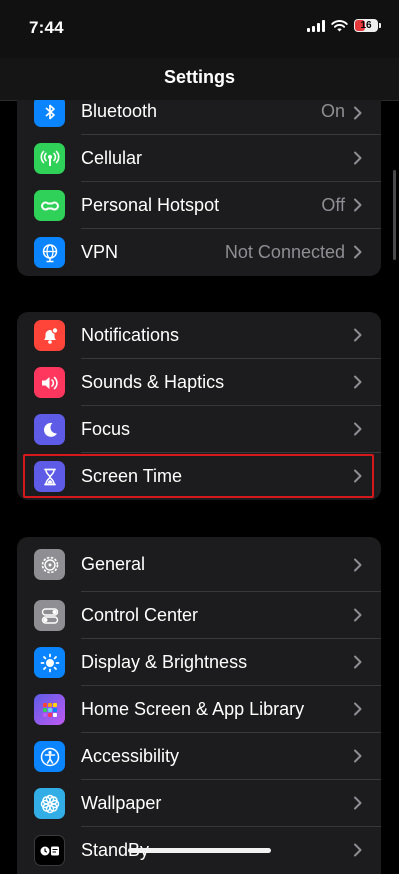  Describe the element at coordinates (199, 564) in the screenshot. I see `settings-row-general: General` at that location.